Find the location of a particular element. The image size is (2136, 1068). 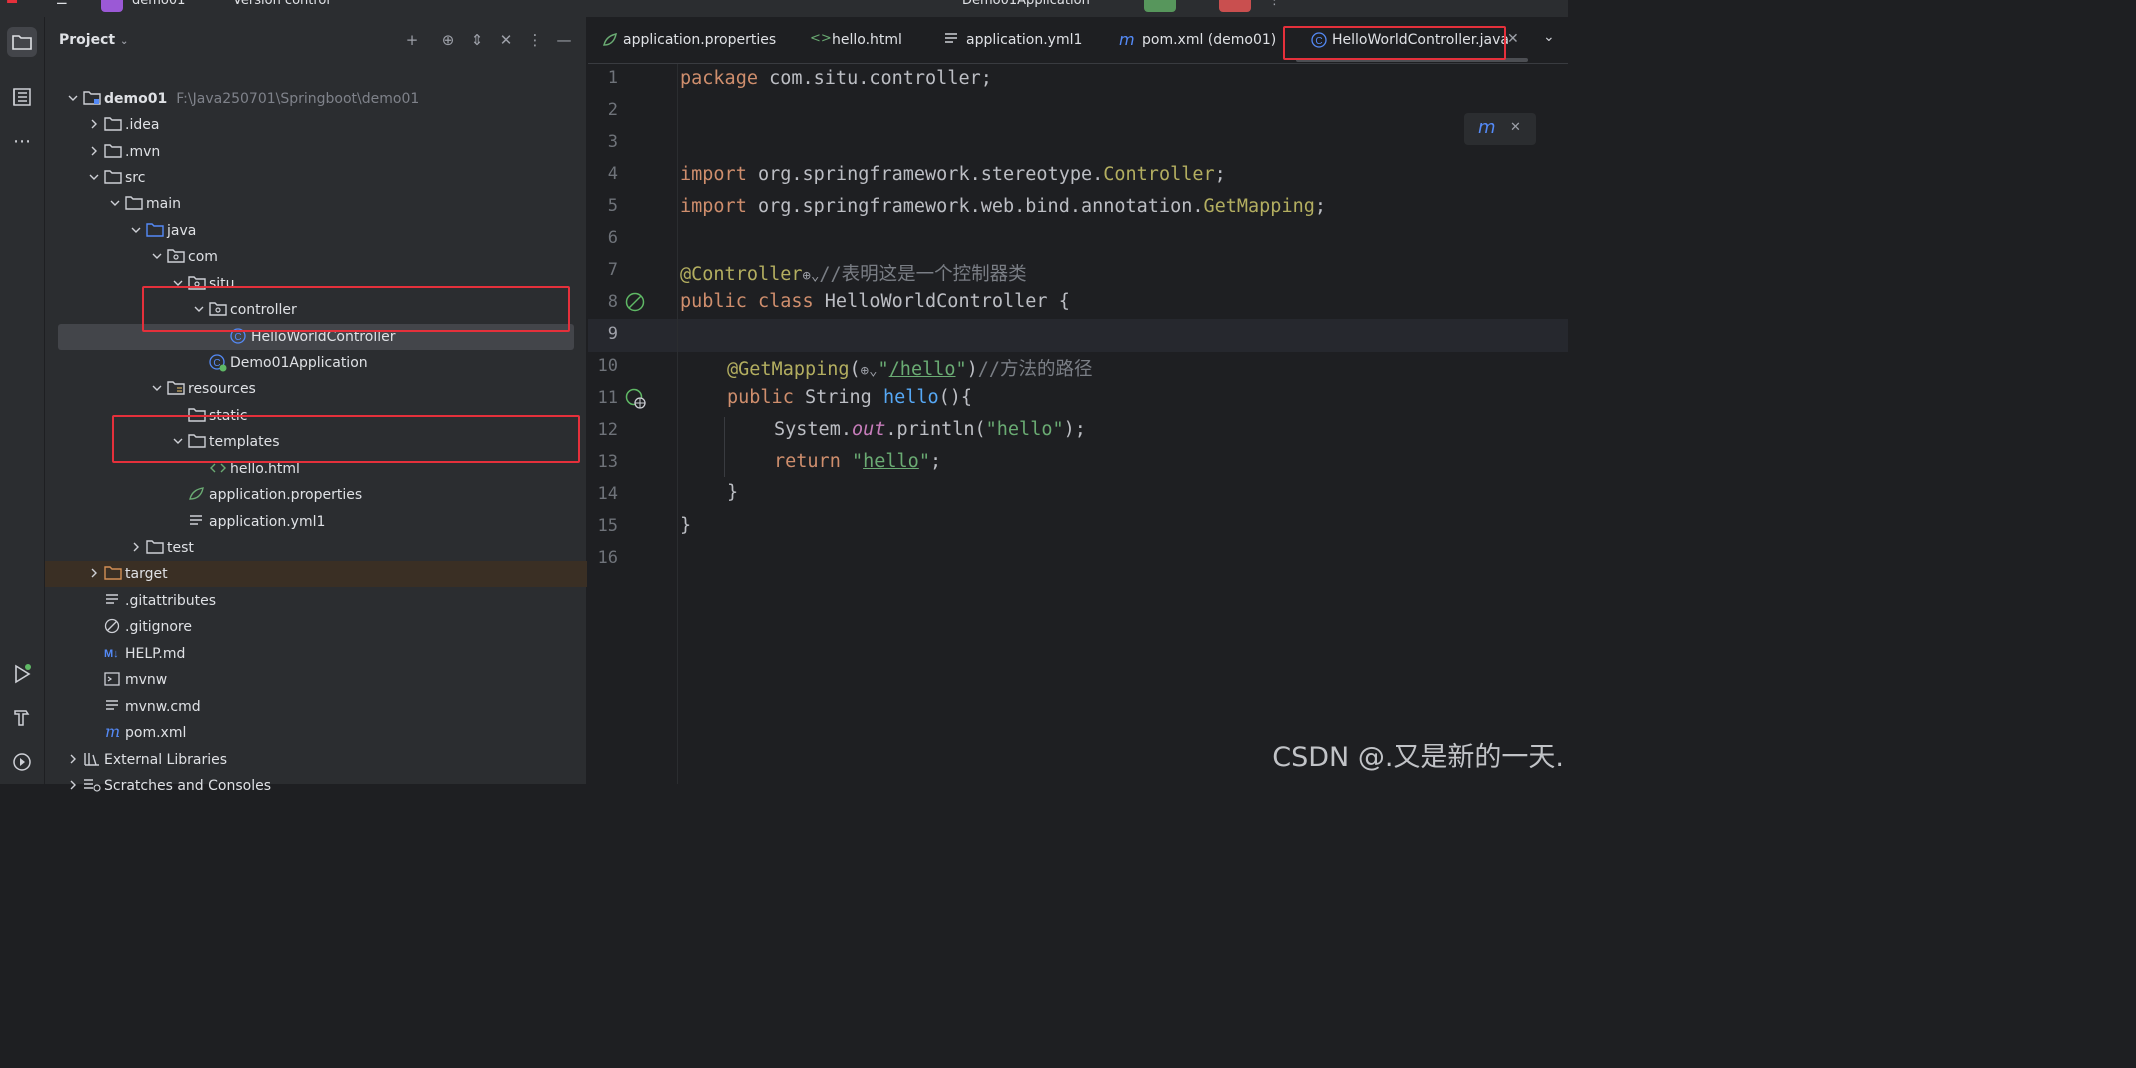

services-icon is located at coordinates (22, 762).